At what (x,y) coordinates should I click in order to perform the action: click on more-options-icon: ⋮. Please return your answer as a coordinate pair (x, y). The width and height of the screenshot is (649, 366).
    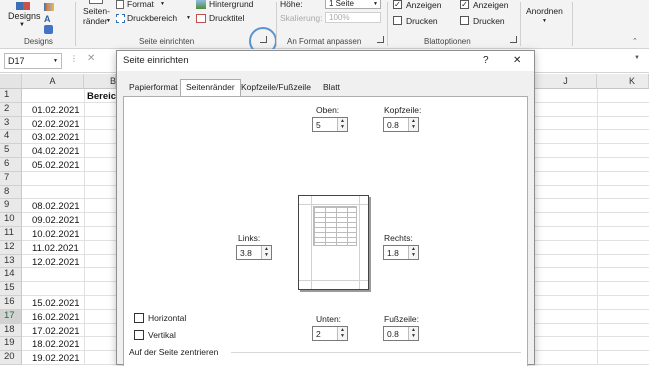
    Looking at the image, I should click on (74, 58).